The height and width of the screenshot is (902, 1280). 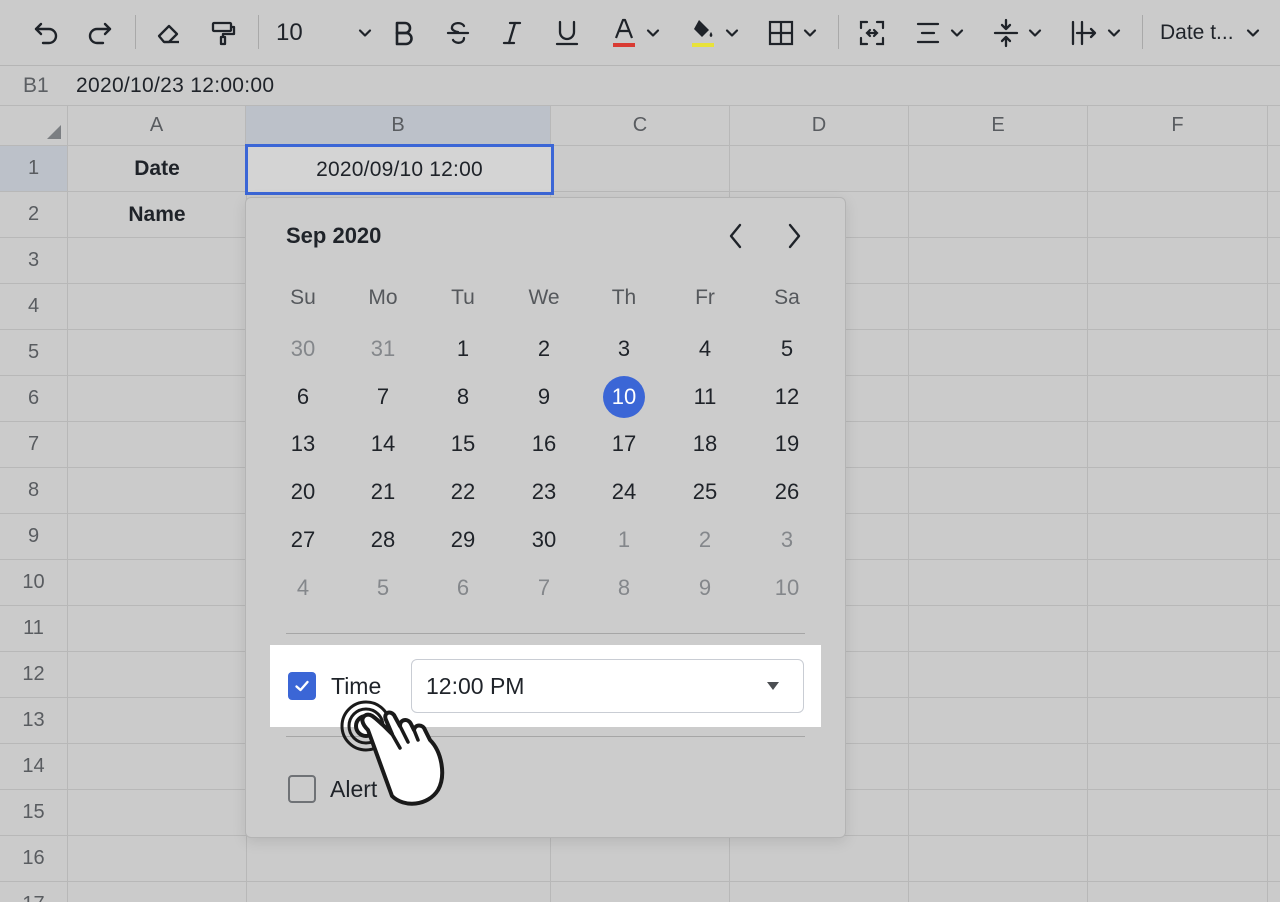 I want to click on row-header-5: 5, so click(x=34, y=353).